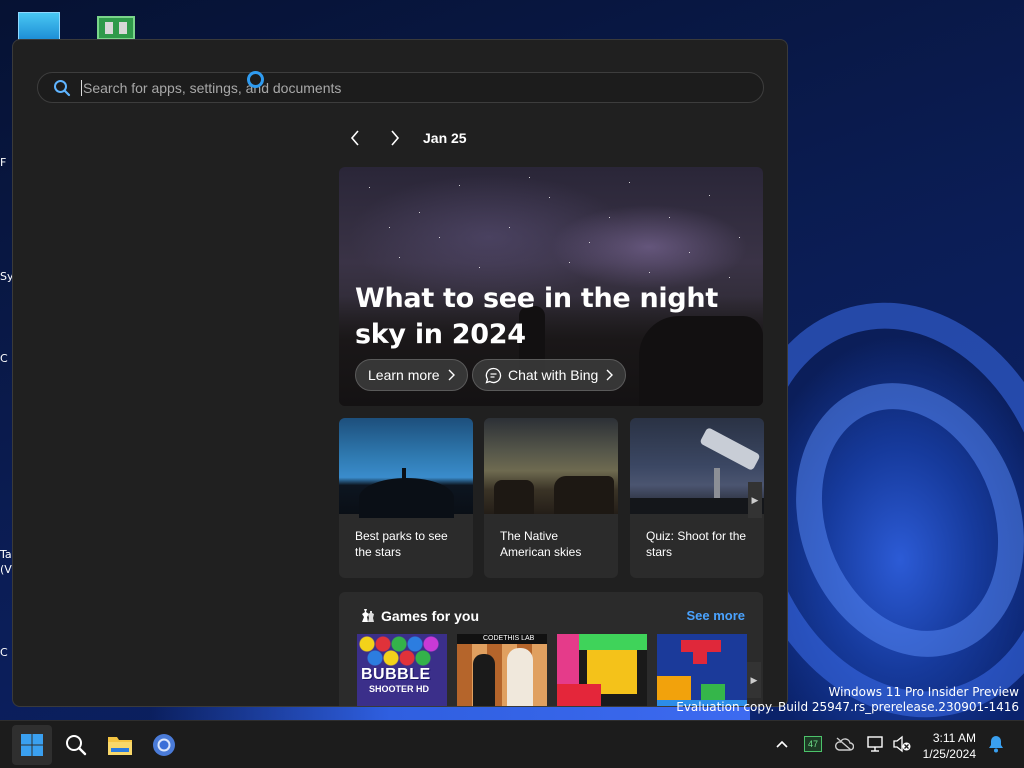 This screenshot has height=768, width=1024. What do you see at coordinates (701, 646) in the screenshot?
I see `block-red-t` at bounding box center [701, 646].